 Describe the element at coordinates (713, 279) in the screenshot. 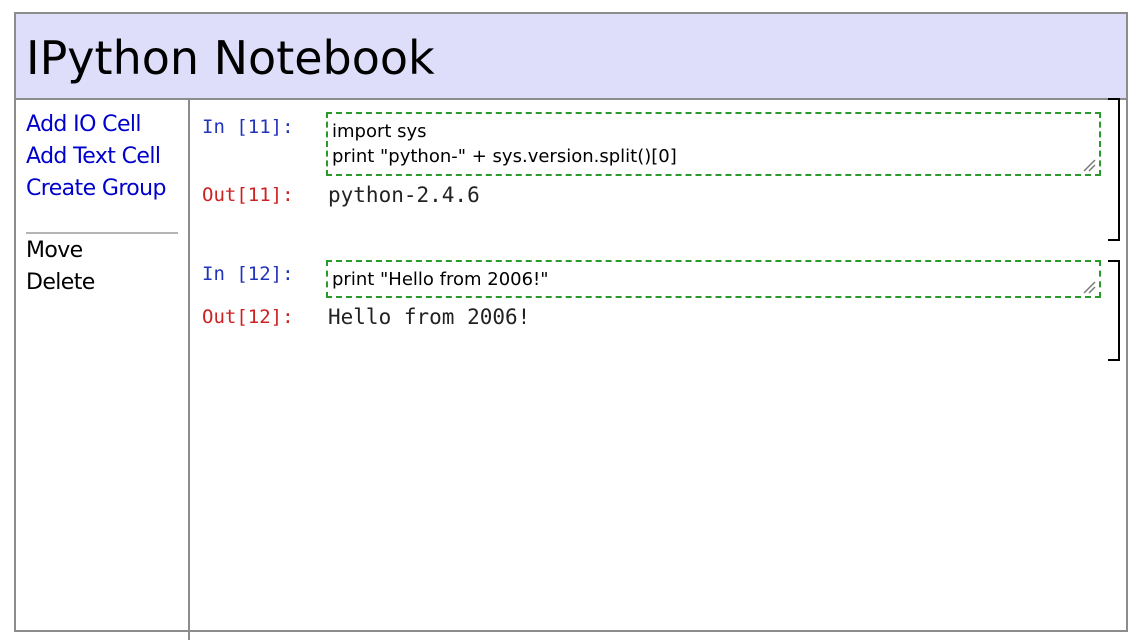

I see `cell-input: print "Hello from 2006!"` at that location.